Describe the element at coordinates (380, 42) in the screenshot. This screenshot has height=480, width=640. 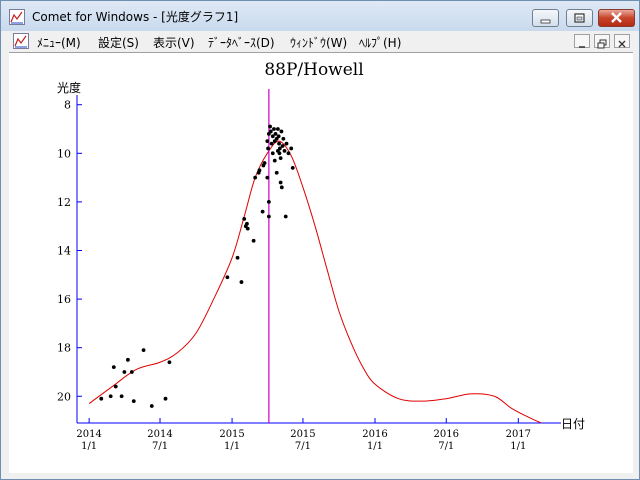
I see `menu-help: ﾍﾙﾌﾟ(H)` at that location.